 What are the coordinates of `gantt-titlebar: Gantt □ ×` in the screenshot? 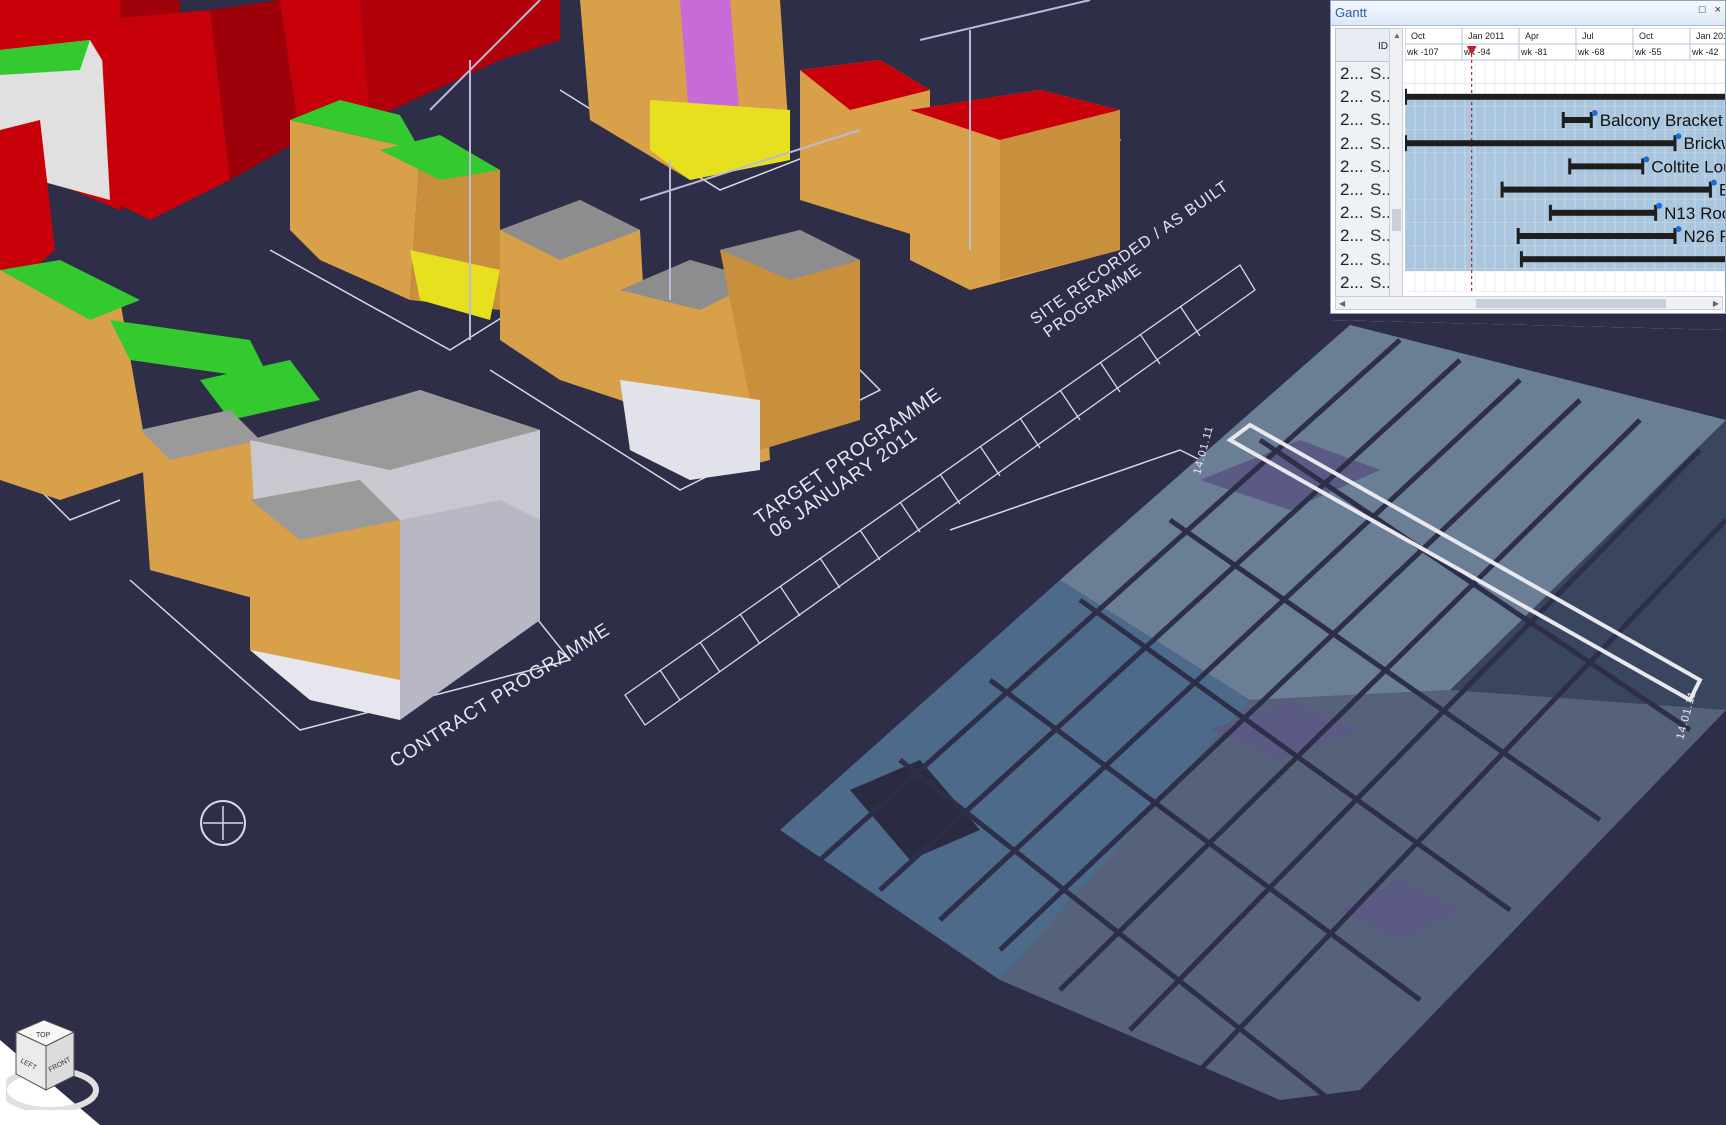 It's located at (1528, 13).